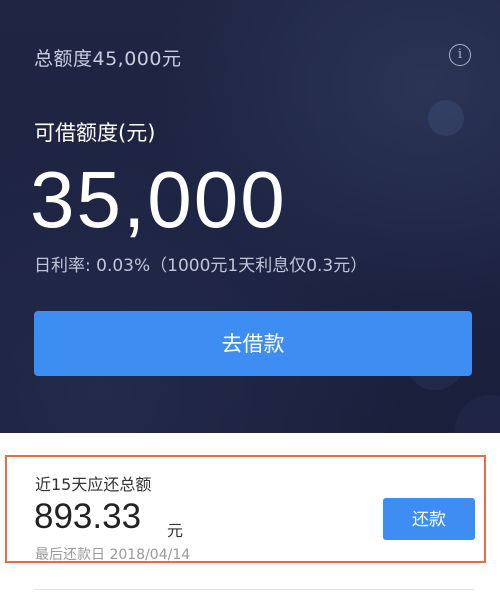 The width and height of the screenshot is (500, 594). I want to click on daily-rate-text: 日利率: 0.03%（1000元1天利息仅0.3元）, so click(201, 266).